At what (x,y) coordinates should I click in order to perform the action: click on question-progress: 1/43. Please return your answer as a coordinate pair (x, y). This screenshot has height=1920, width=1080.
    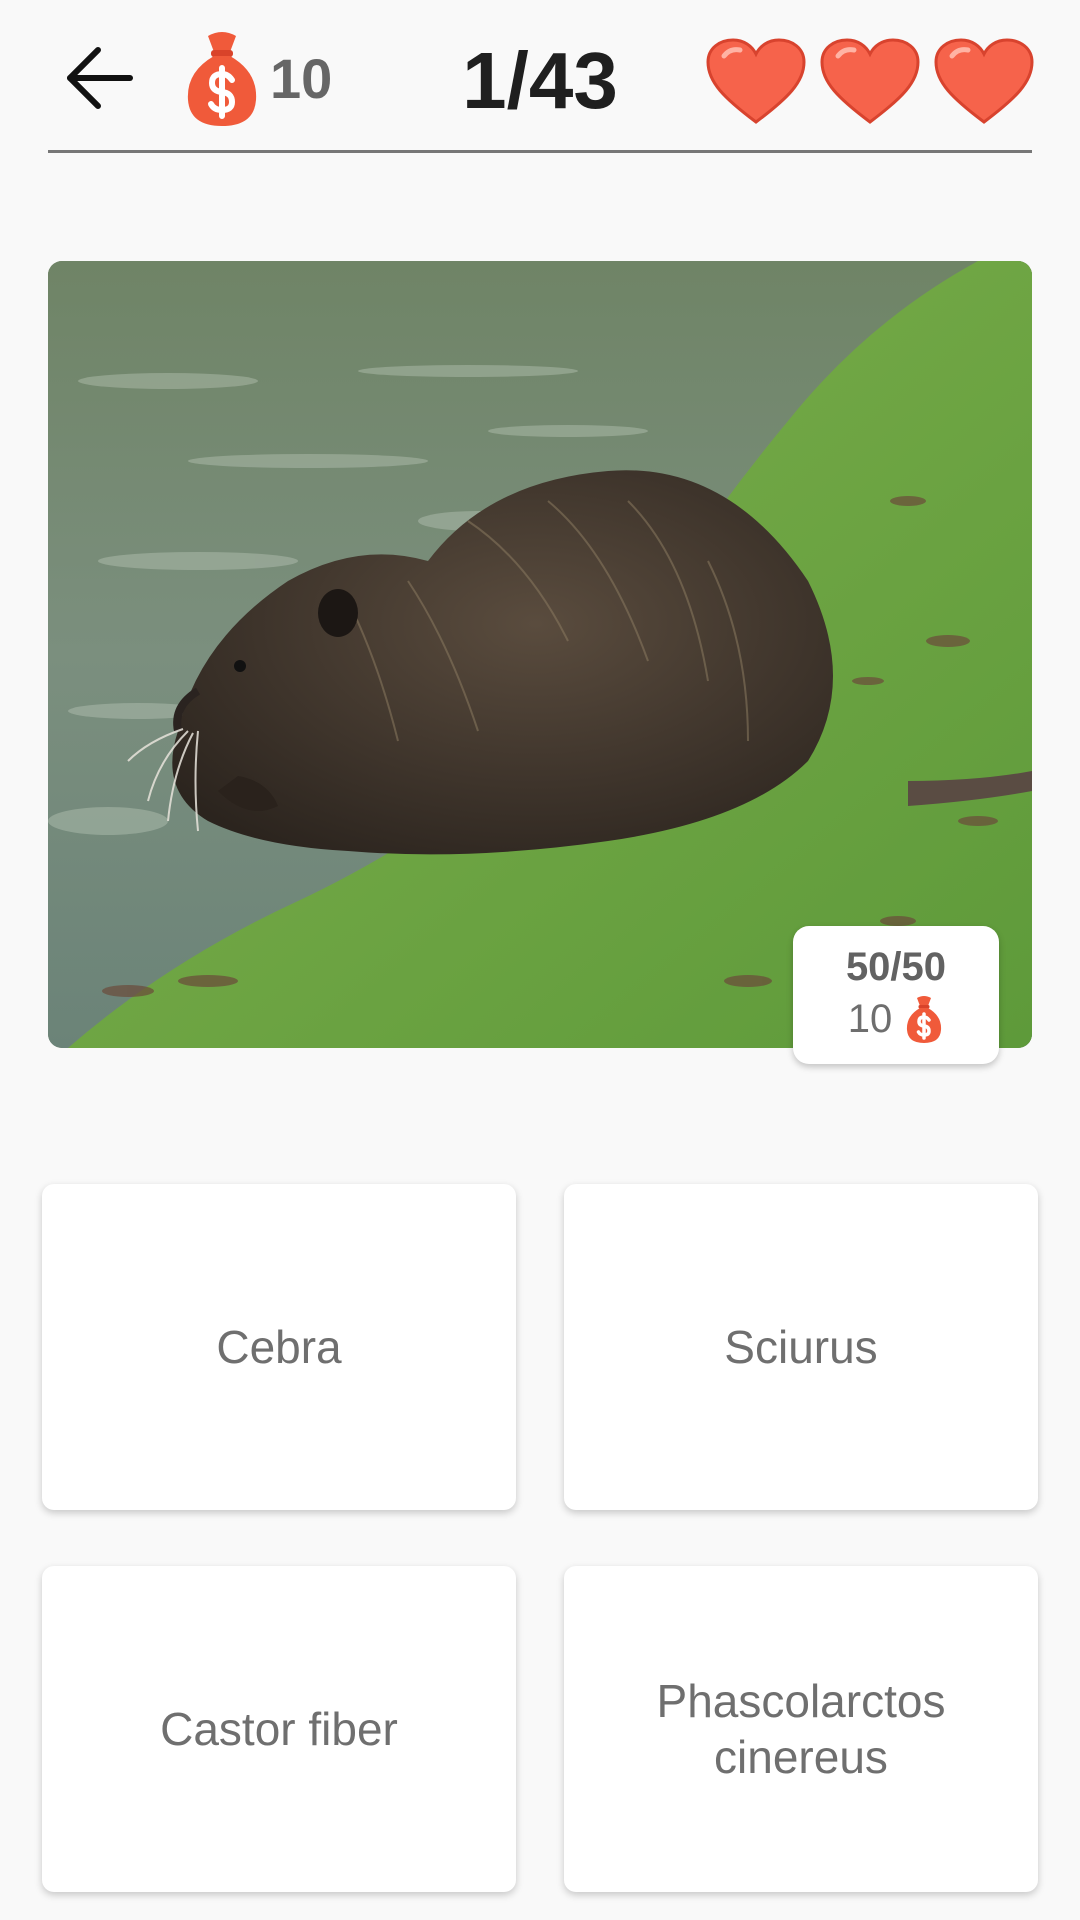
    Looking at the image, I should click on (540, 80).